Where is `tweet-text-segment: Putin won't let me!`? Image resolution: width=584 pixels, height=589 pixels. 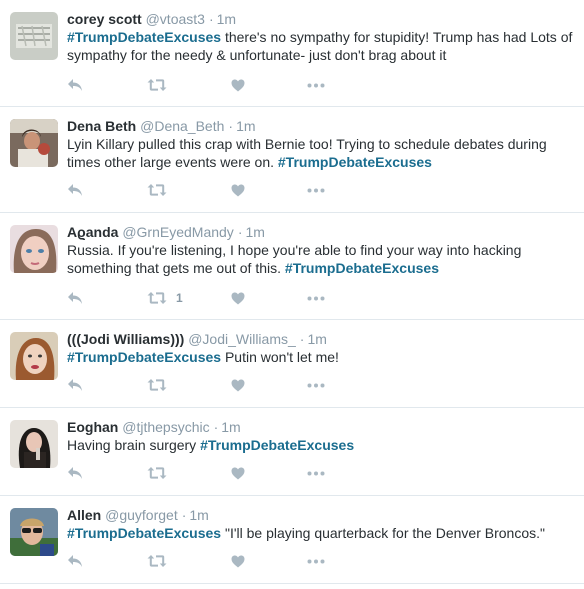
tweet-text-segment: Putin won't let me! is located at coordinates (280, 357).